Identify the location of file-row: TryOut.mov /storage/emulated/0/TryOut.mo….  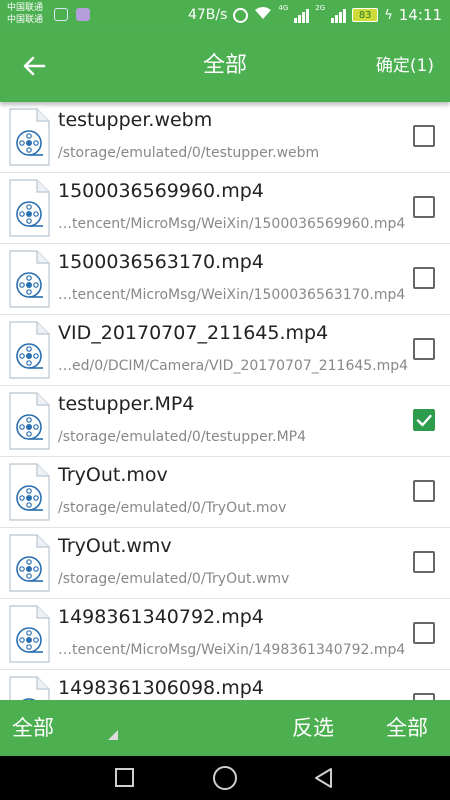
(225, 492).